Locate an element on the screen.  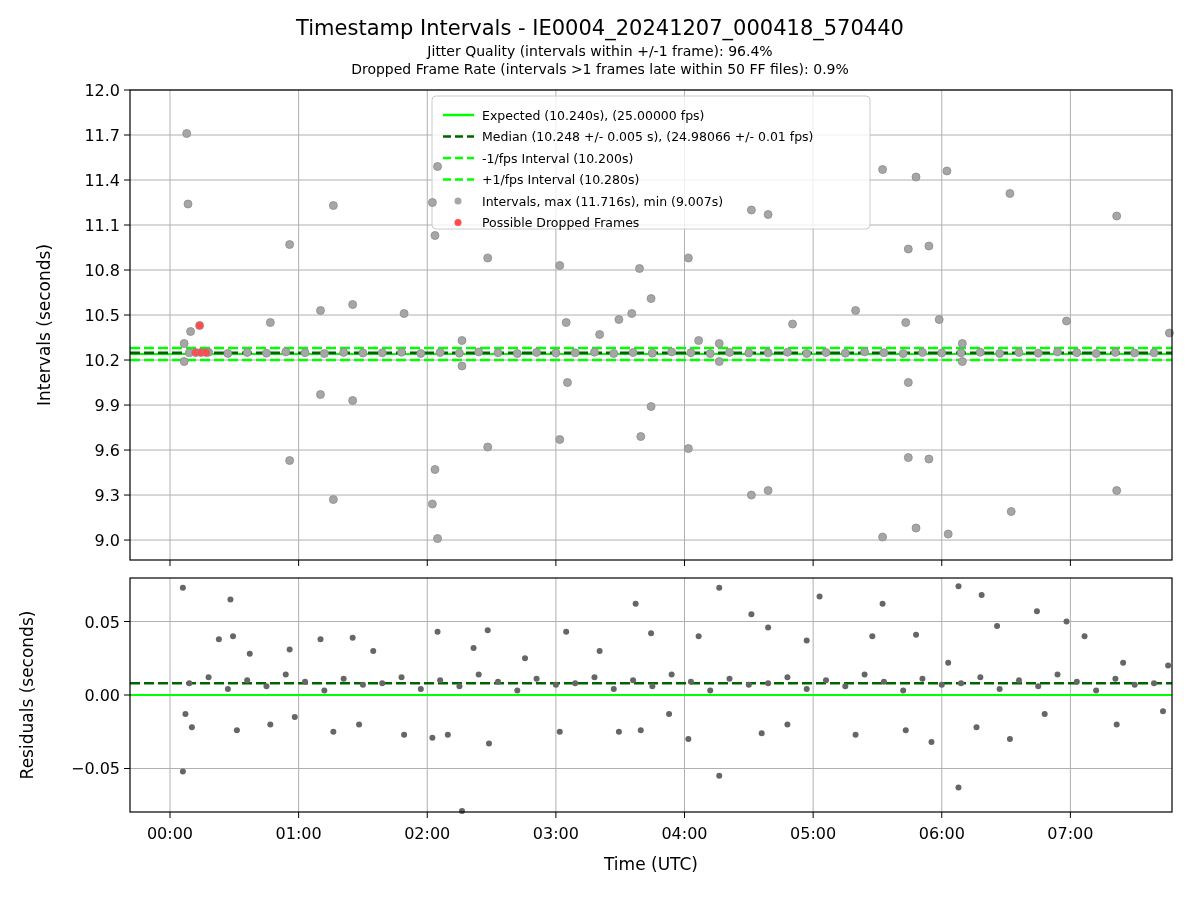
tick-label: 12.0 is located at coordinates (102, 90).